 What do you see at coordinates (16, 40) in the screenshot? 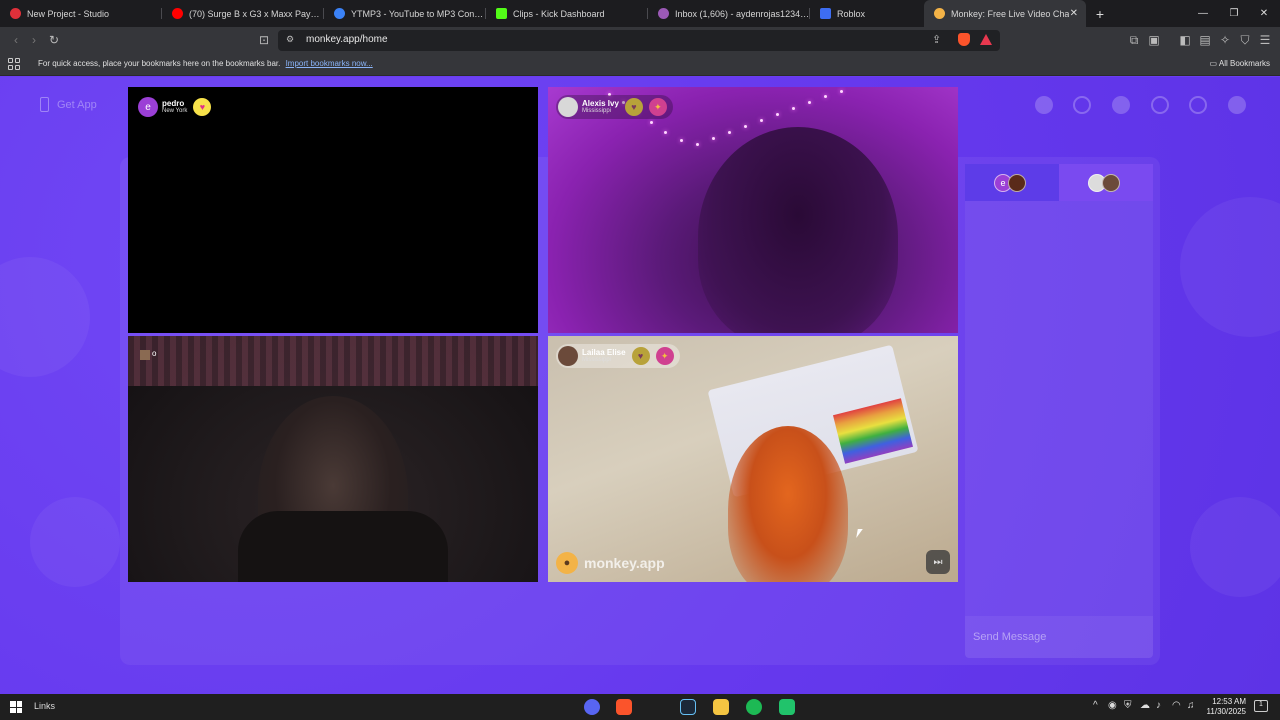
I see `back-icon: ‹` at bounding box center [16, 40].